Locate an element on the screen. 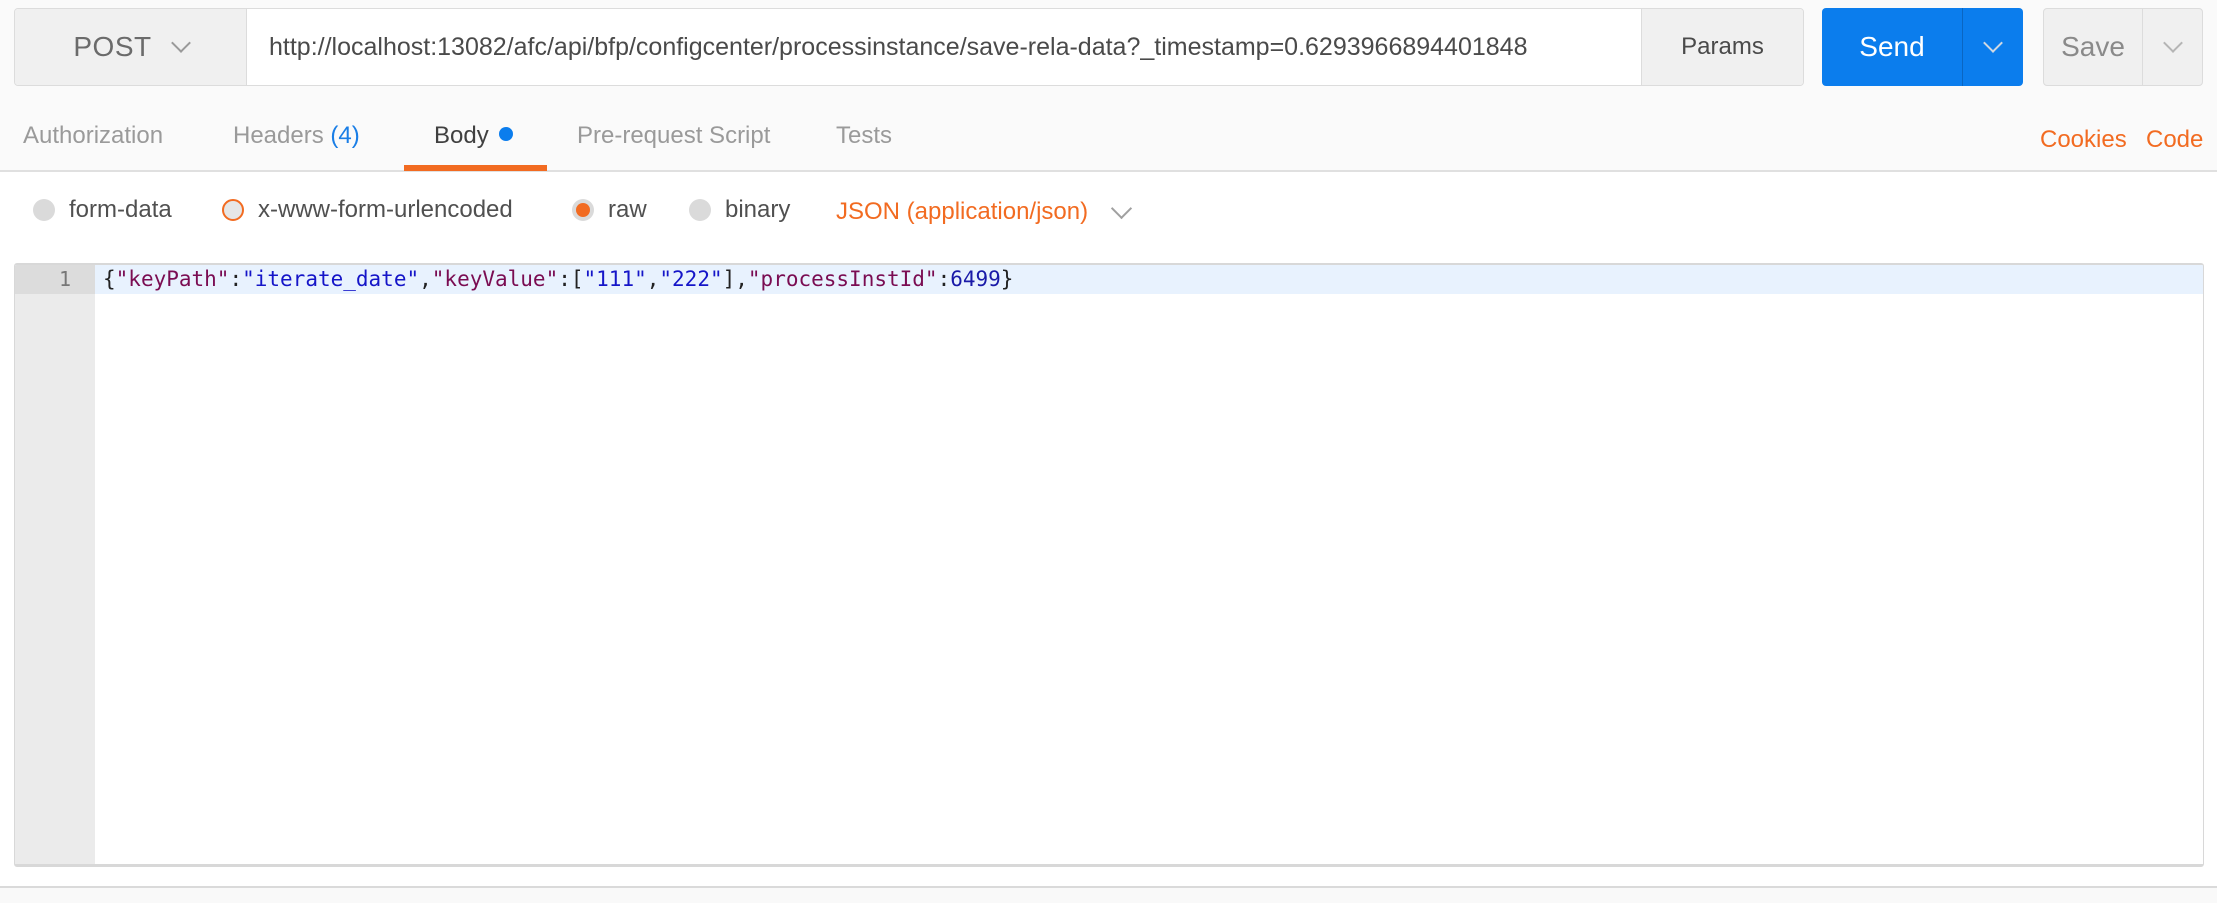 This screenshot has width=2217, height=903. params-button: Params is located at coordinates (1722, 47).